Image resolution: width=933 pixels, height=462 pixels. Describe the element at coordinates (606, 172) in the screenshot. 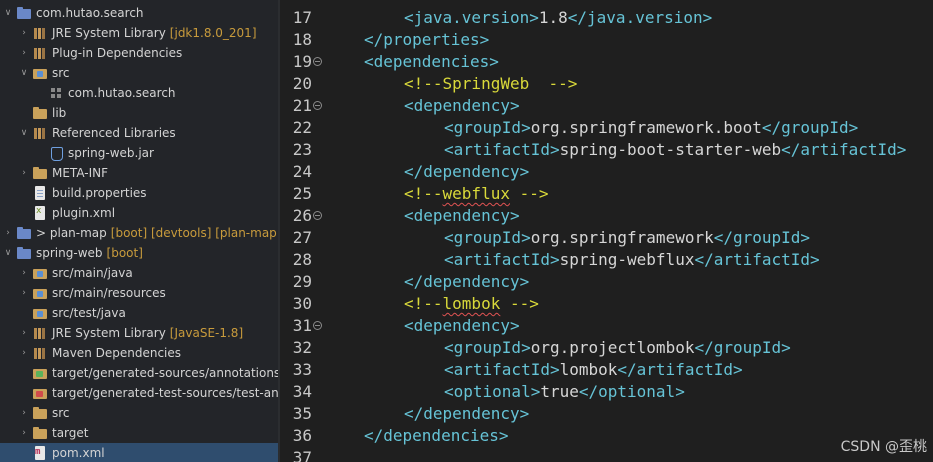

I see `code-line: 24 </dependency>` at that location.